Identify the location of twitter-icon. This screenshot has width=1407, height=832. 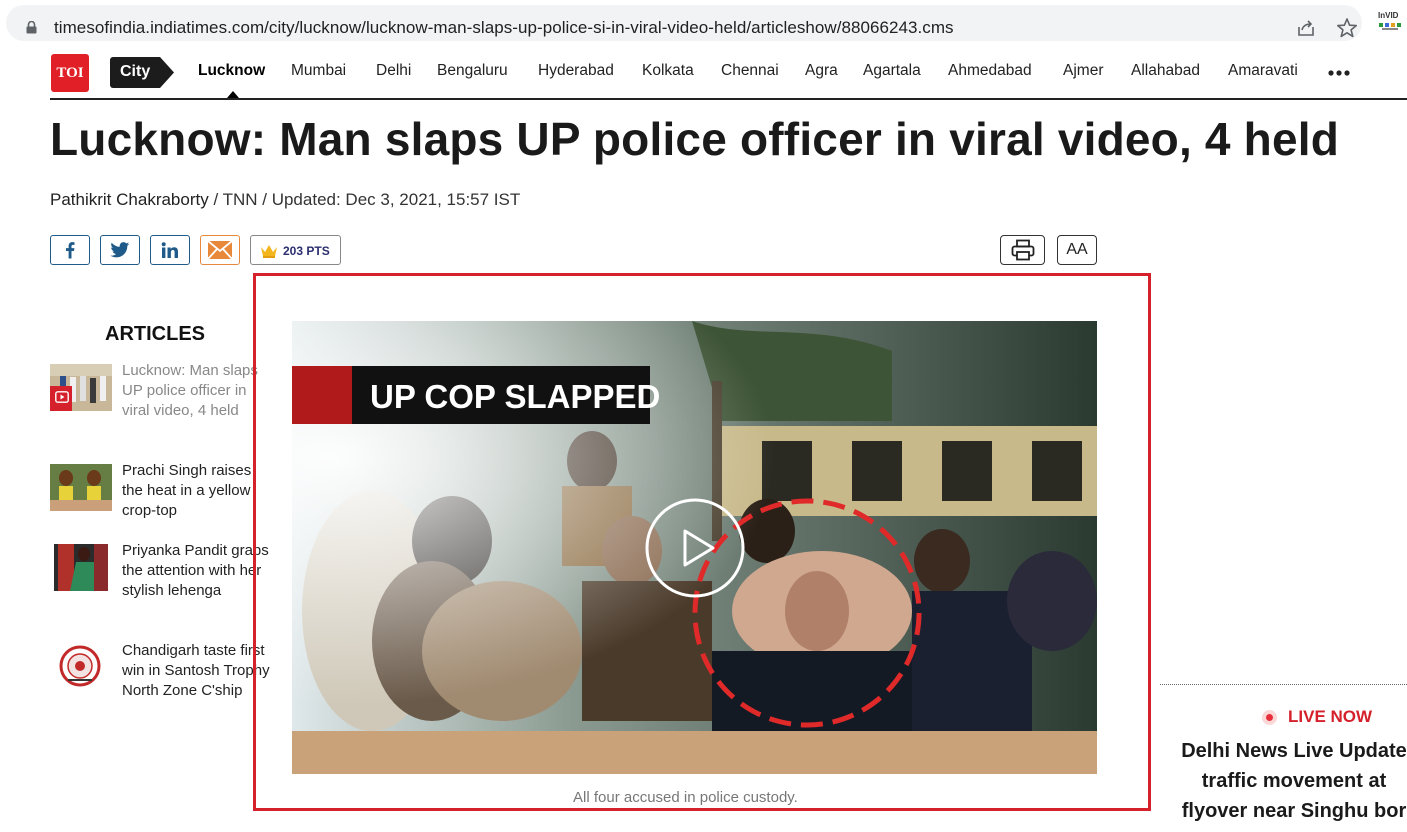
(120, 250).